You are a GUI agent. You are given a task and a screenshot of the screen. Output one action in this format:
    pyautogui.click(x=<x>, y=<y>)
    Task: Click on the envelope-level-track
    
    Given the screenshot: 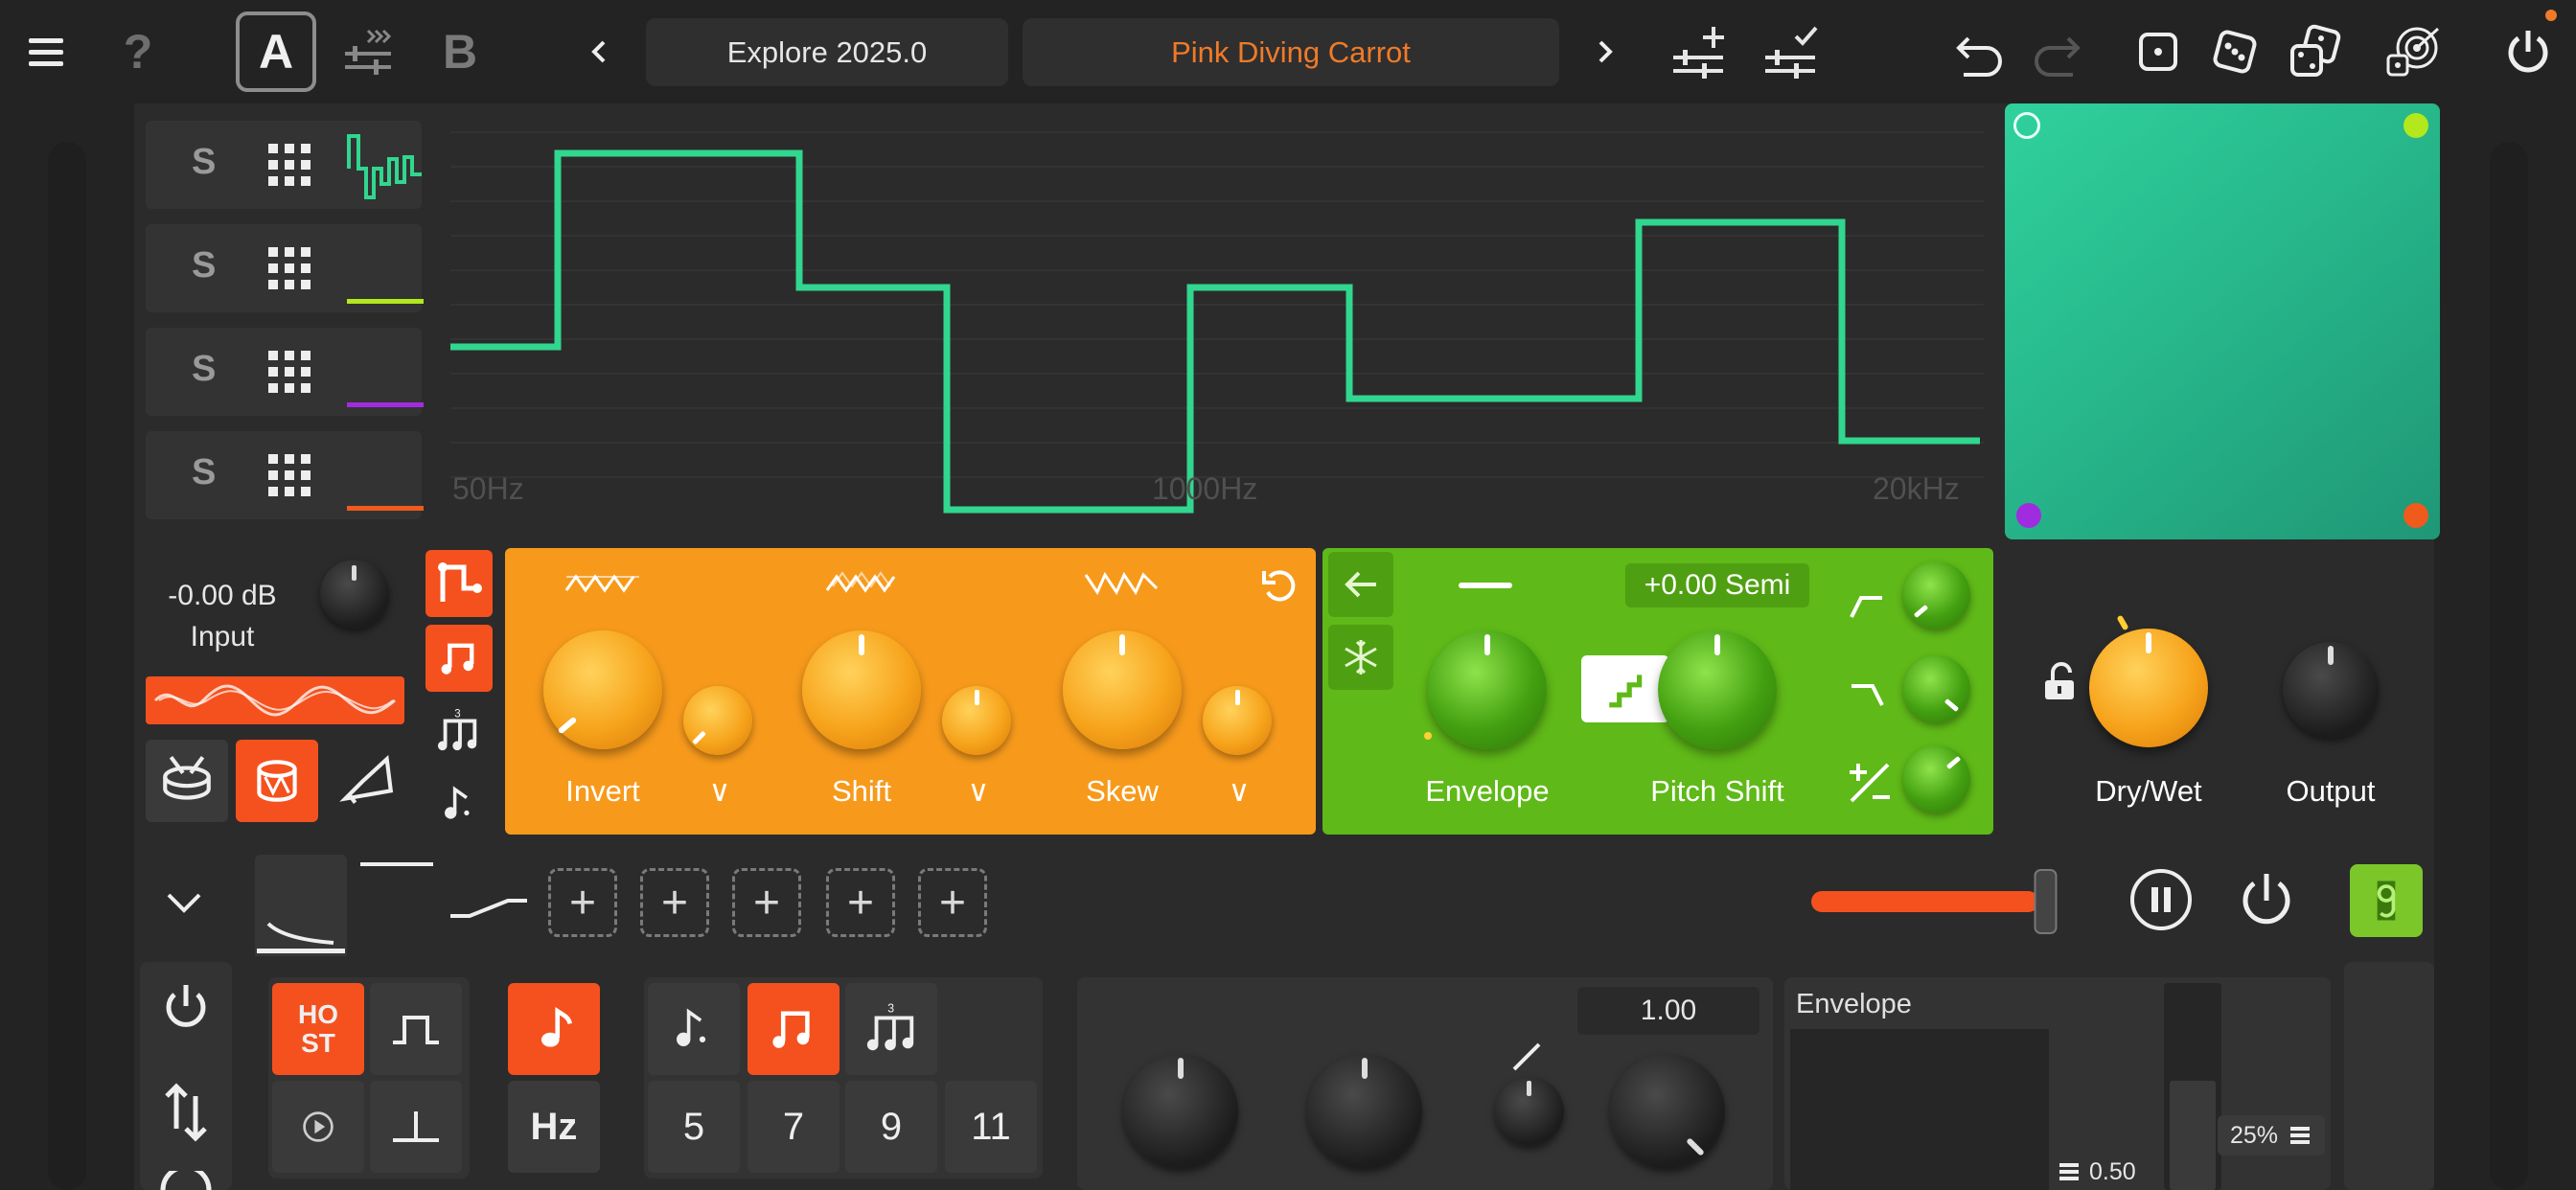 What is the action you would take?
    pyautogui.click(x=2192, y=1087)
    